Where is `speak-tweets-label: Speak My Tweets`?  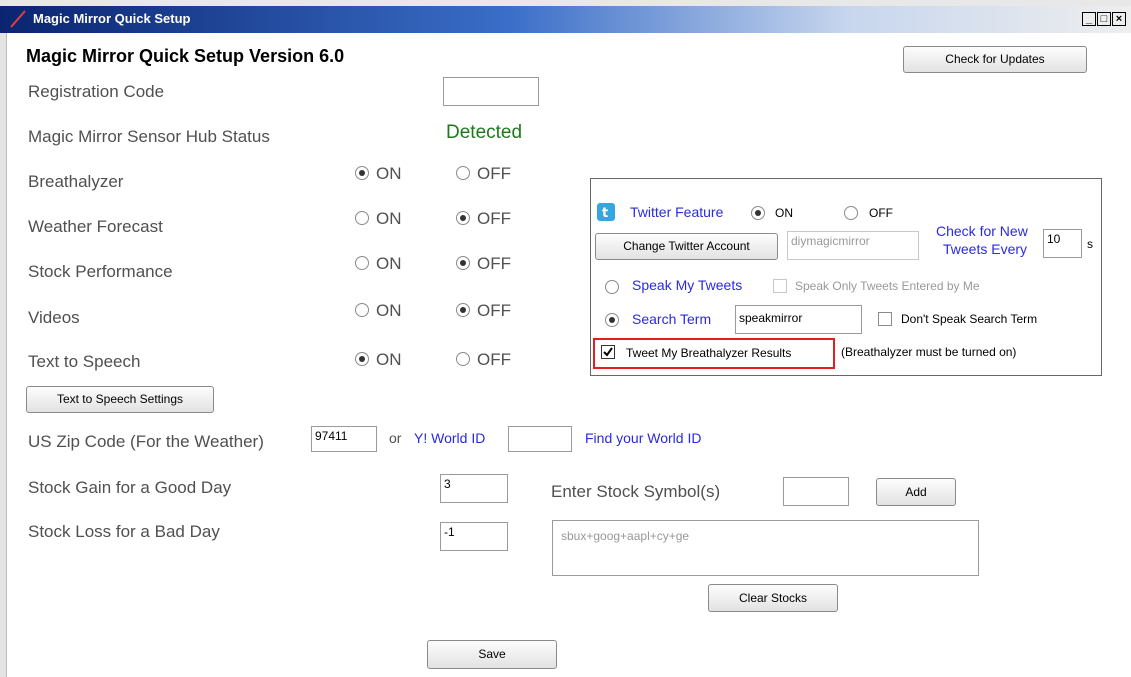
speak-tweets-label: Speak My Tweets is located at coordinates (687, 285).